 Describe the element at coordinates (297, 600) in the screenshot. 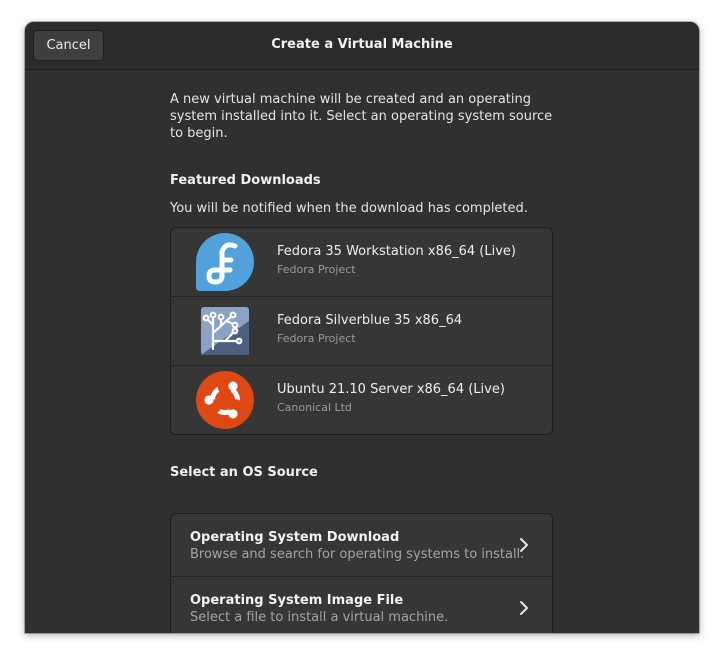

I see `option-title: Operating System Image File` at that location.